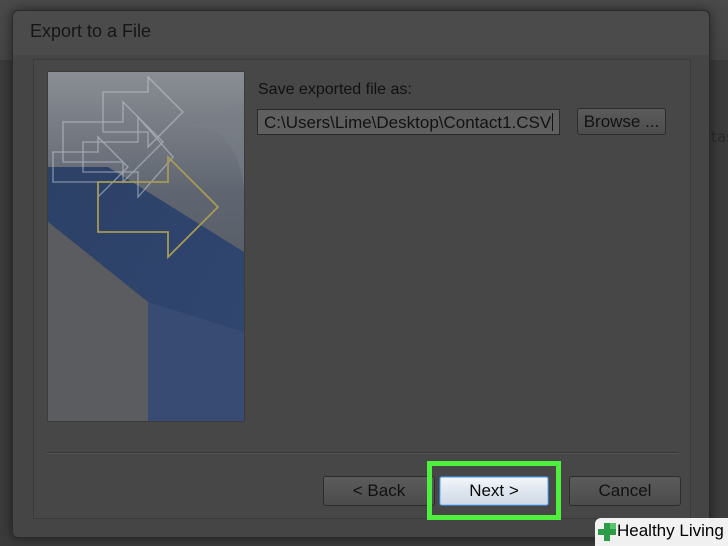 Image resolution: width=728 pixels, height=546 pixels. Describe the element at coordinates (670, 530) in the screenshot. I see `watermark-text: Healthy Living` at that location.